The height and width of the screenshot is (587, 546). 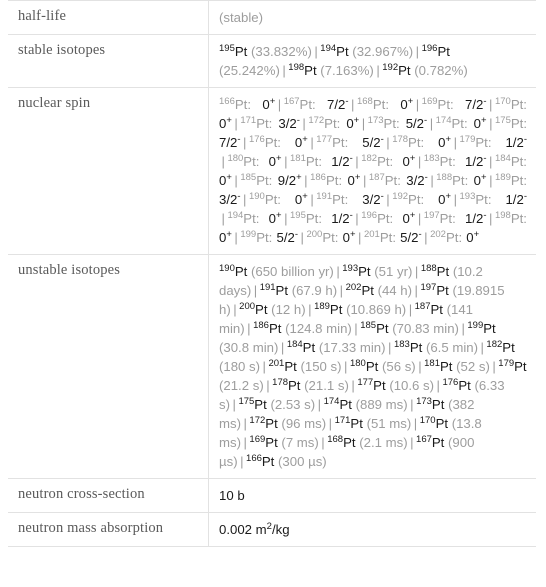 What do you see at coordinates (353, 288) in the screenshot?
I see `isotope-mass-number: 202` at bounding box center [353, 288].